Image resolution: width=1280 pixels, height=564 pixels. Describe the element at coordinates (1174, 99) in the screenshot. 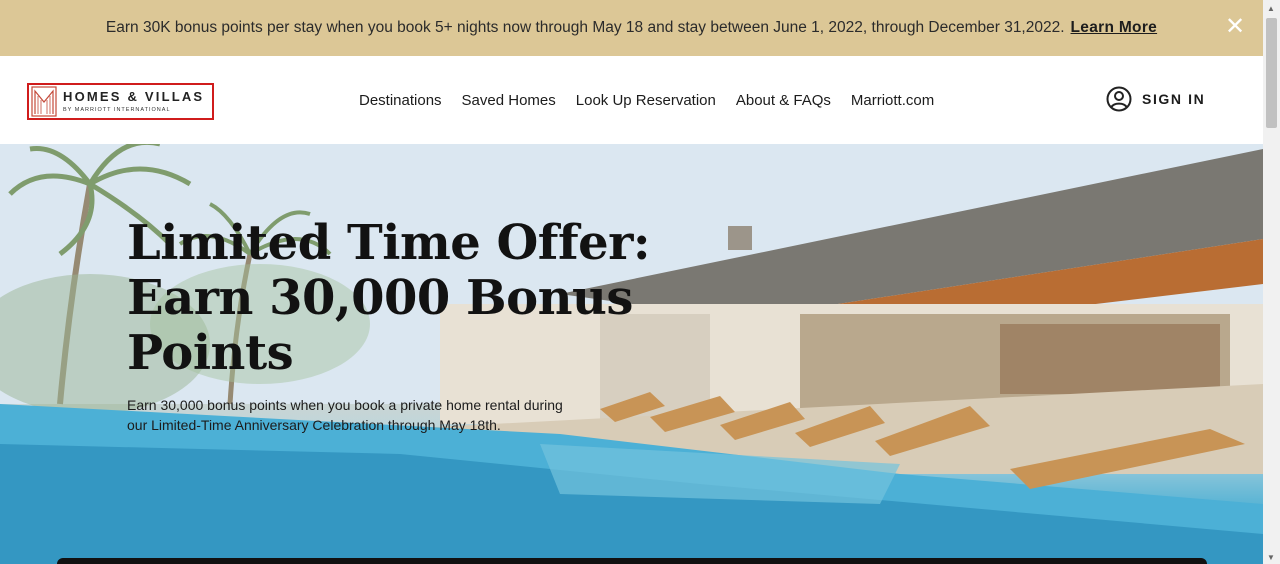

I see `sign-in-label: SIGN IN` at that location.